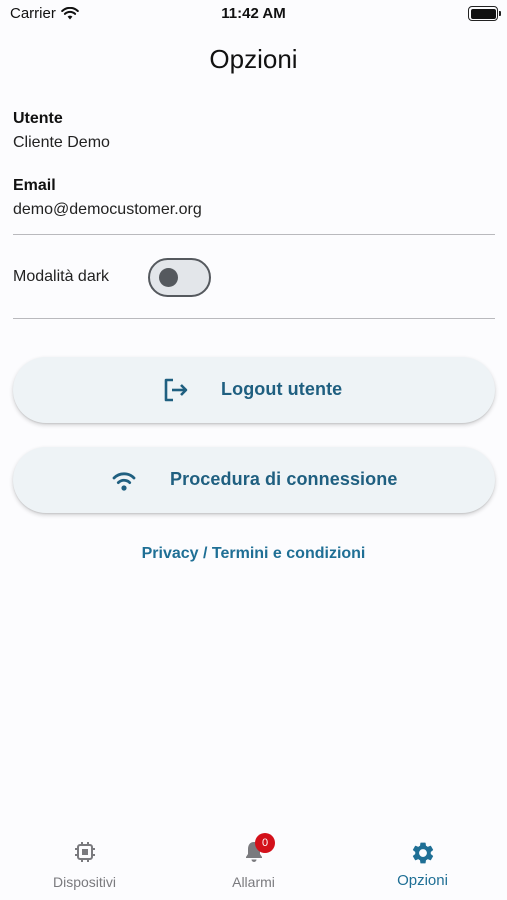 The height and width of the screenshot is (900, 507). I want to click on logout-label: Logout utente, so click(282, 389).